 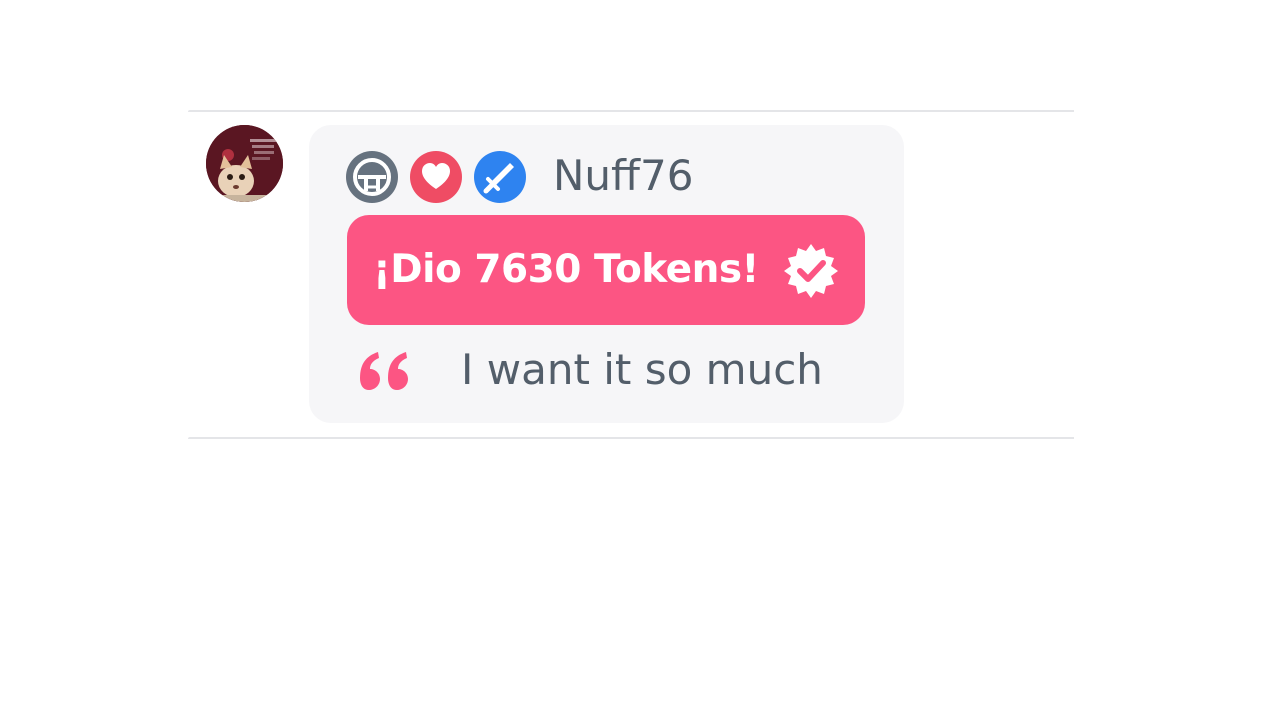 I want to click on user-avatar, so click(x=244, y=163).